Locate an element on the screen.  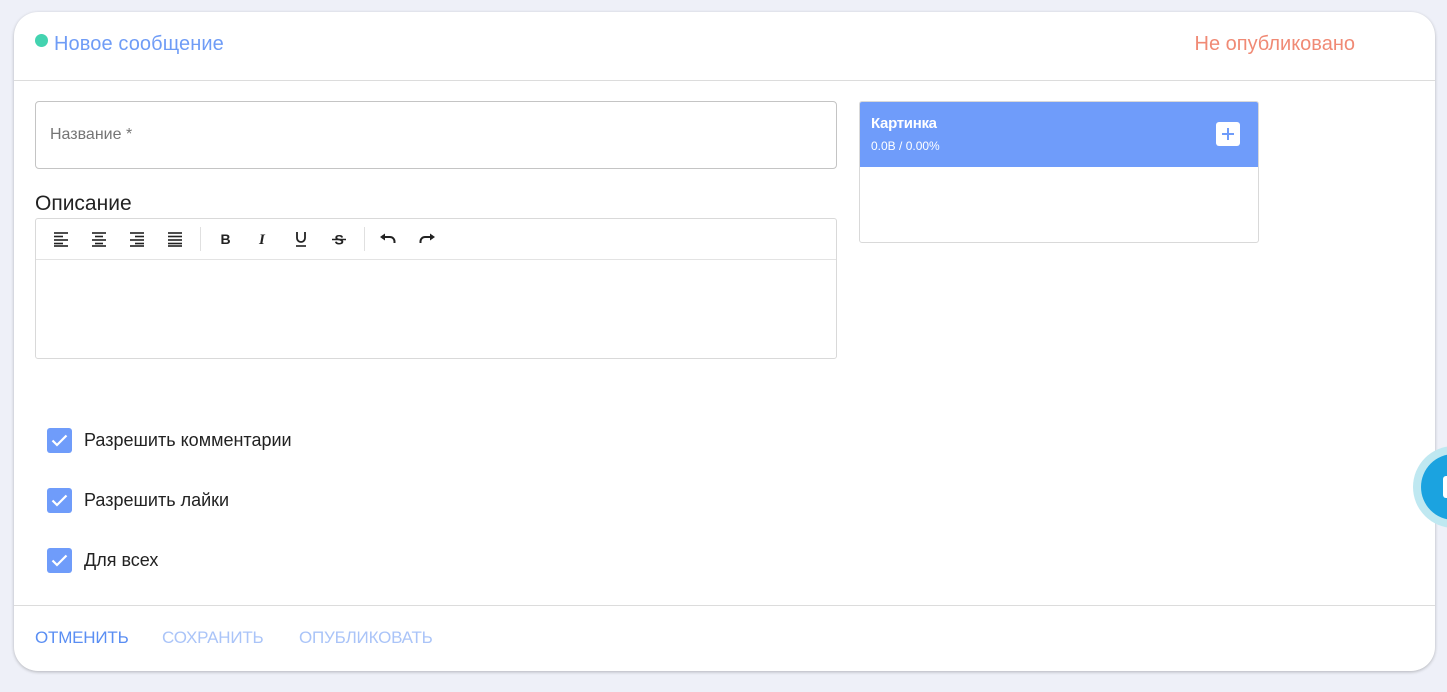
align-center-button is located at coordinates (99, 239).